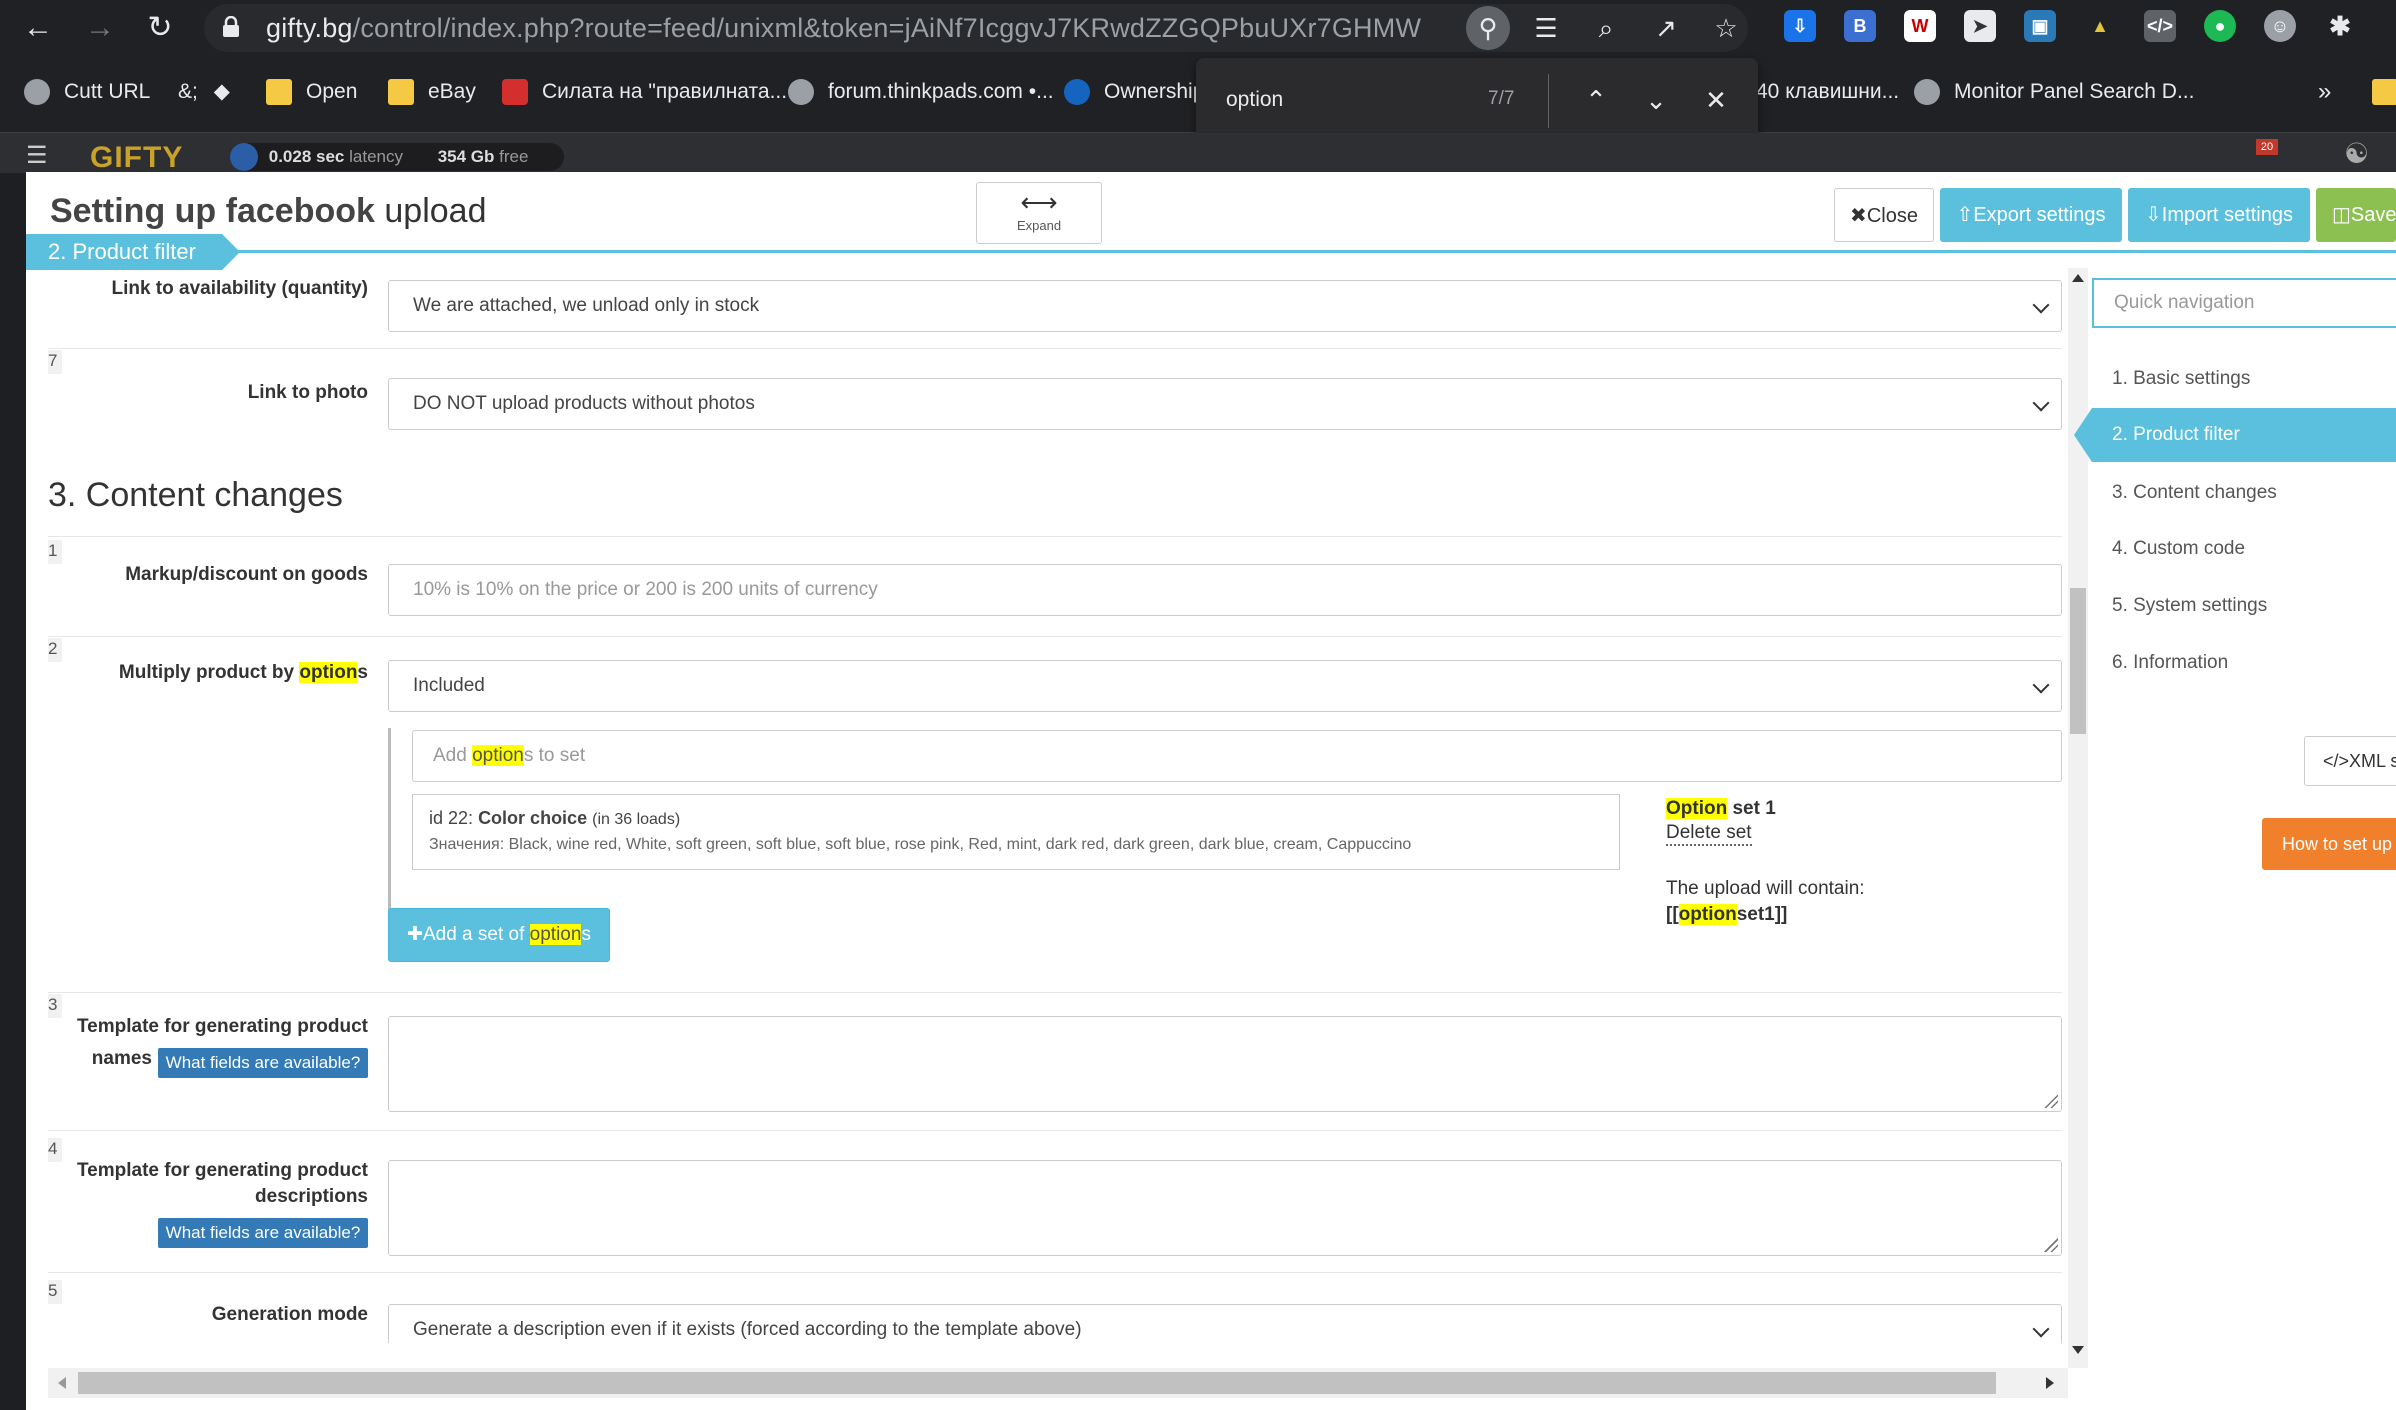  Describe the element at coordinates (1606, 28) in the screenshot. I see `zoom-icon: ⌕` at that location.